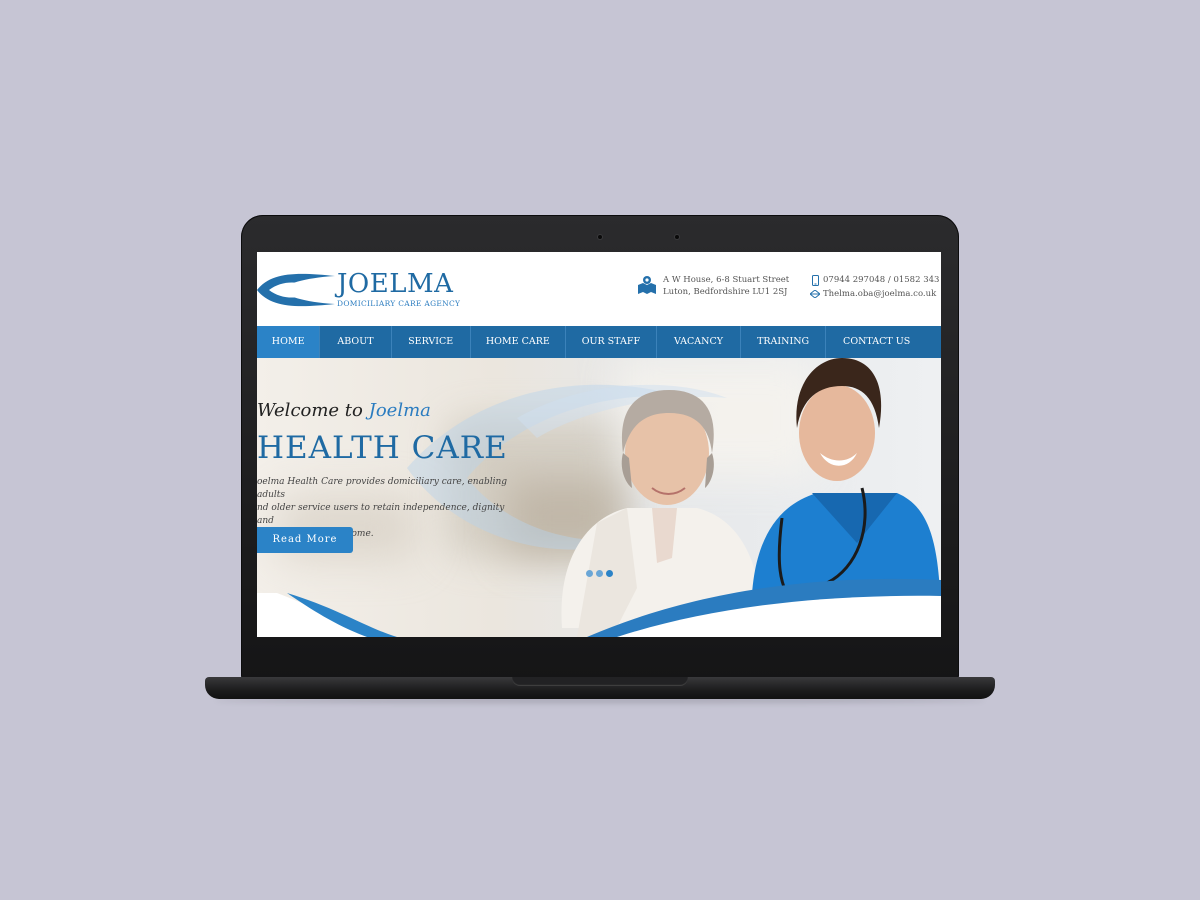 Image resolution: width=1200 pixels, height=900 pixels. What do you see at coordinates (399, 303) in the screenshot?
I see `brand-tagline: DOMICILIARY CARE AGENCY` at bounding box center [399, 303].